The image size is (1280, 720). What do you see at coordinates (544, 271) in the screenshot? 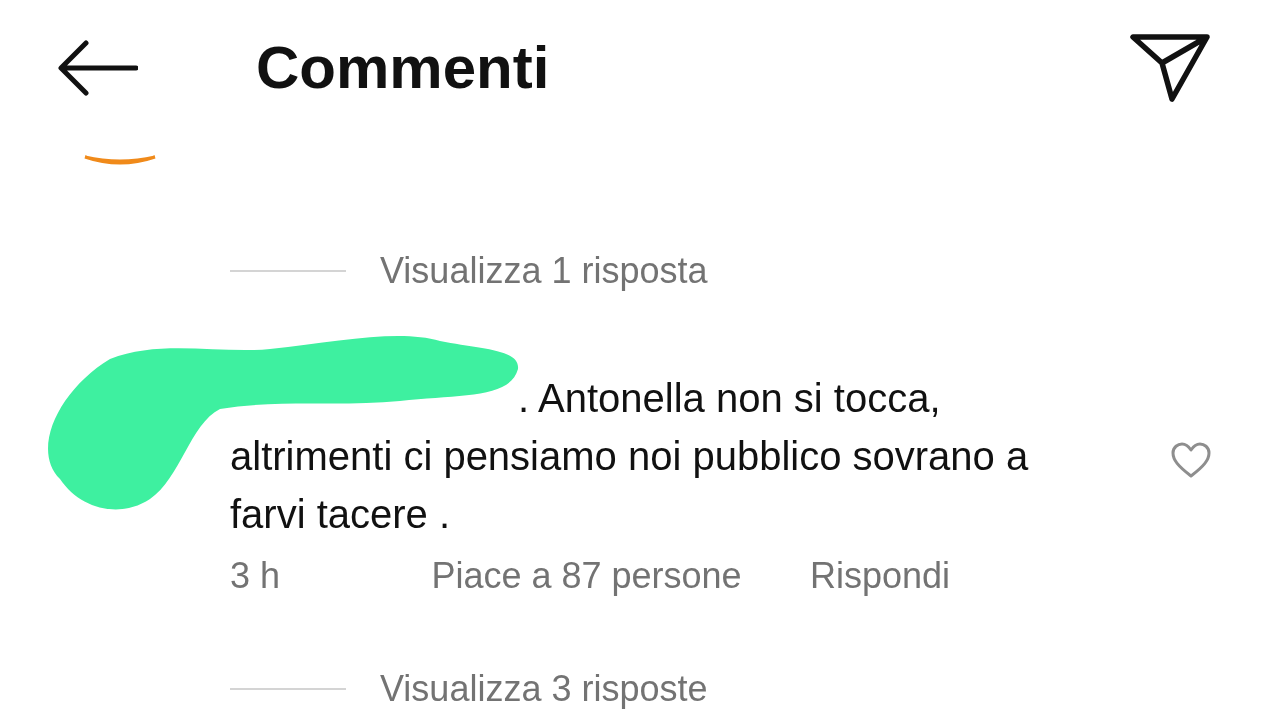
I see `view-replies-link: Visualizza 1 risposta` at bounding box center [544, 271].